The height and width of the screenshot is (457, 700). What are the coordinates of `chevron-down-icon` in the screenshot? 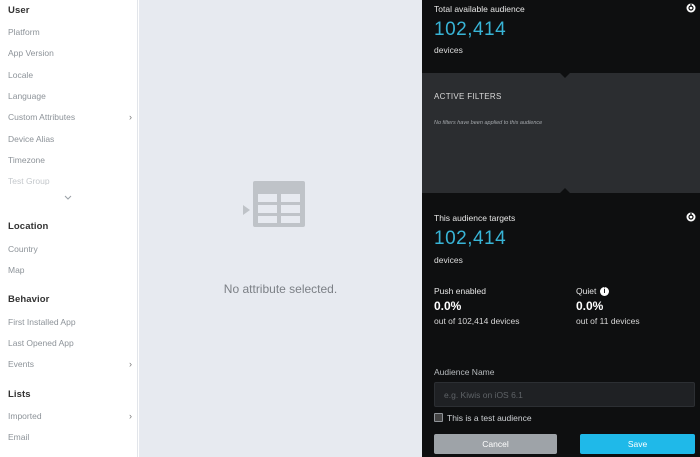 It's located at (68, 198).